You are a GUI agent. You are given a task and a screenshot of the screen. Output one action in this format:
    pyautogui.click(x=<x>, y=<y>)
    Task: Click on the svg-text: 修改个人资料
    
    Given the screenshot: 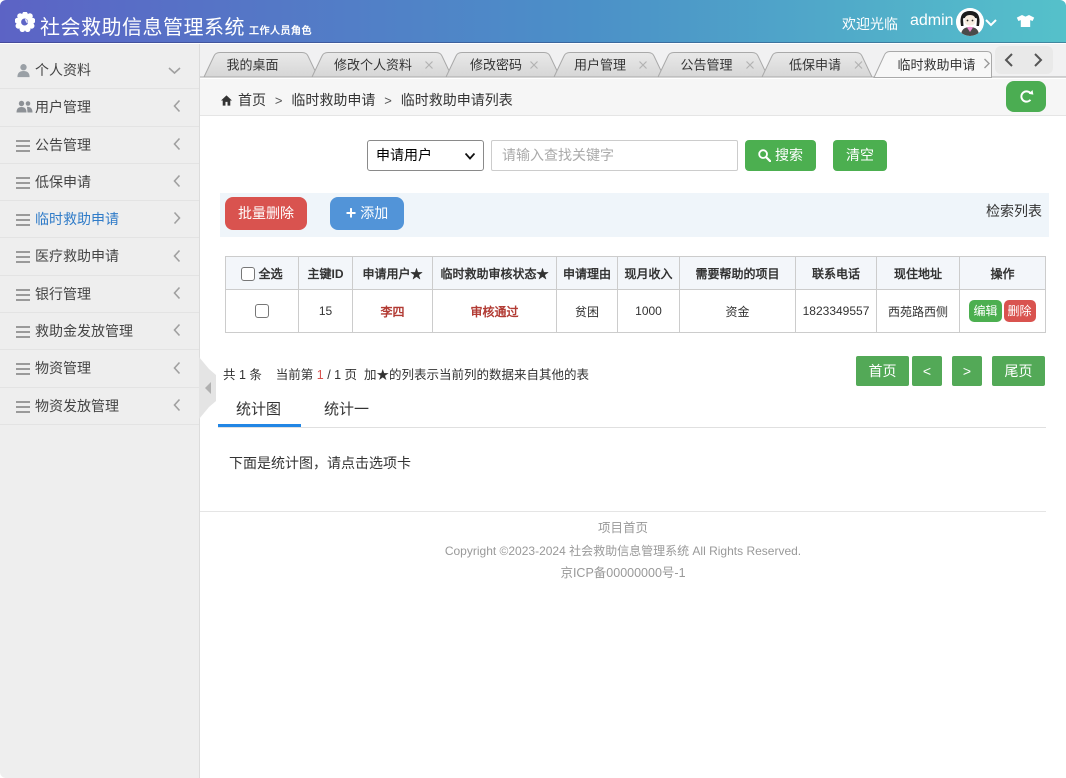 What is the action you would take?
    pyautogui.click(x=373, y=64)
    